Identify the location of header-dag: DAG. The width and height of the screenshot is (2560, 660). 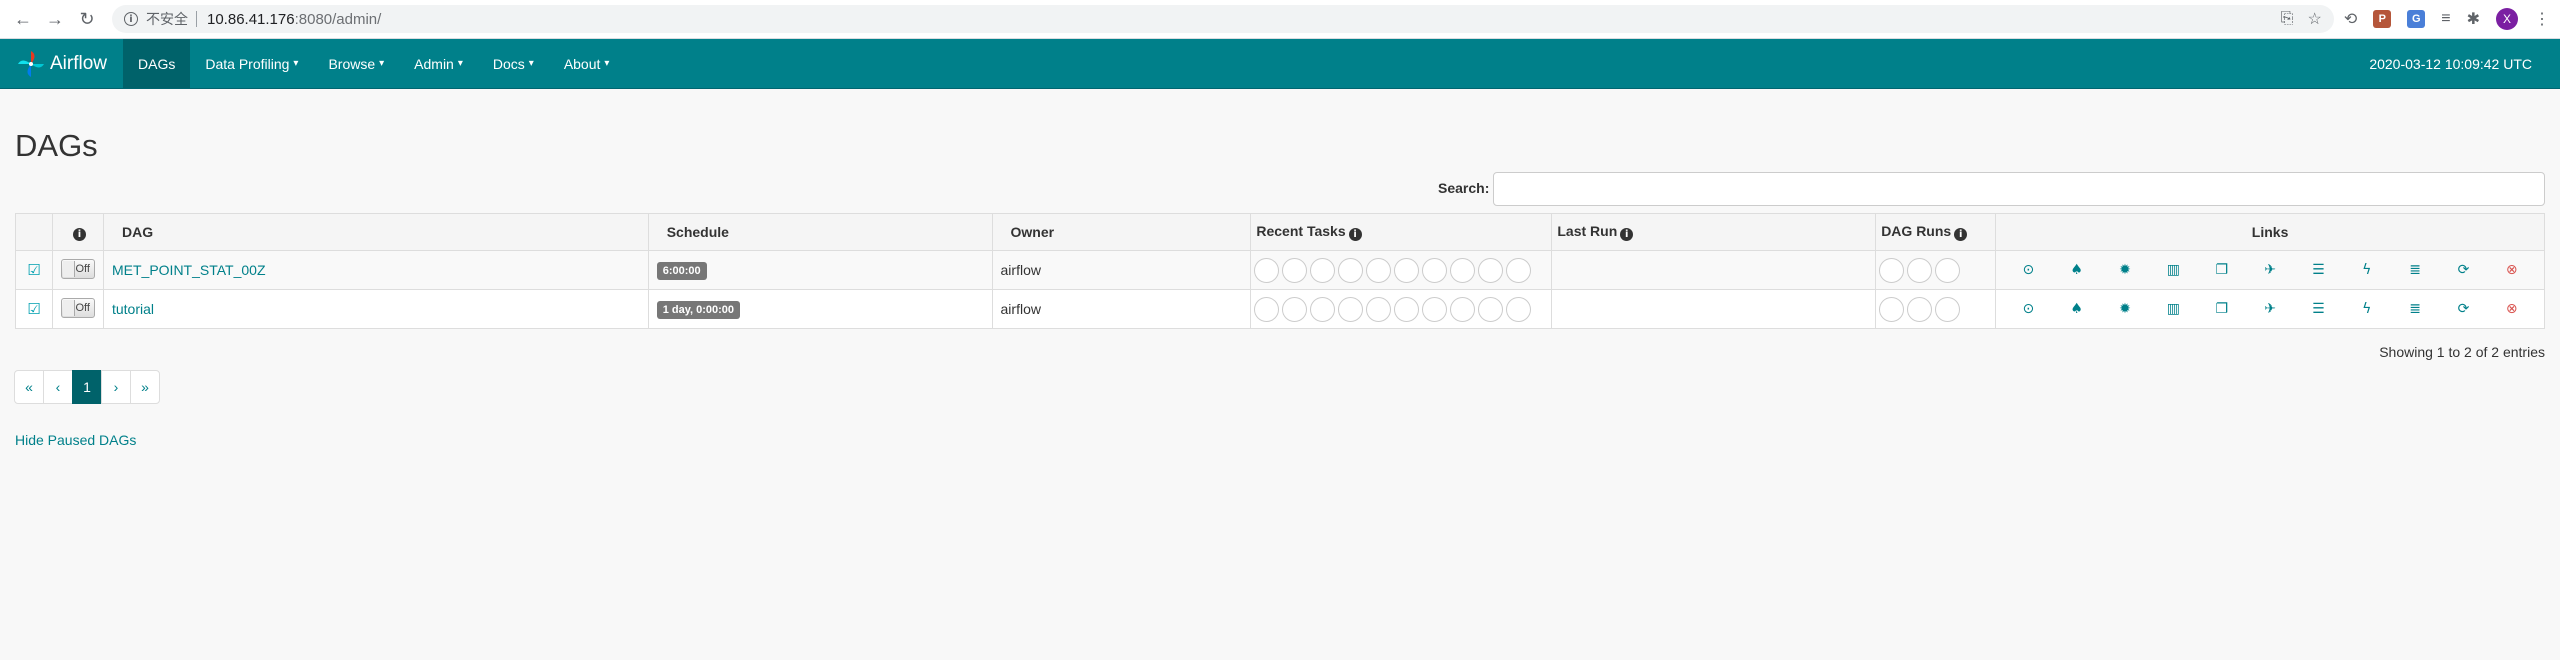
(375, 232).